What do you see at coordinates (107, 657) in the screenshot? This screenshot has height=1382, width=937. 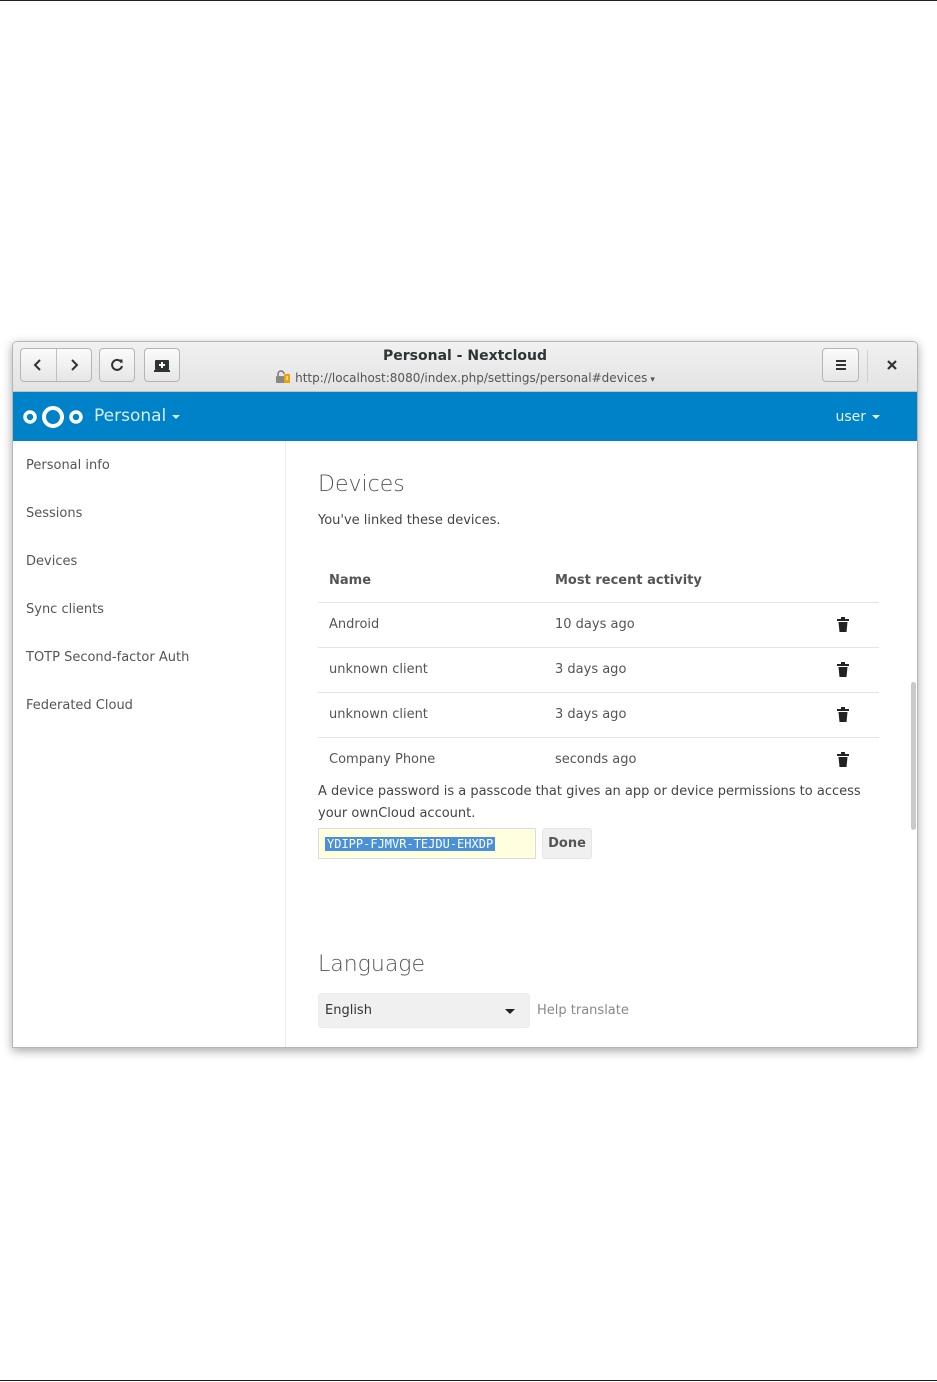 I see `sidebar-item-totp: TOTP Second-factor Auth` at bounding box center [107, 657].